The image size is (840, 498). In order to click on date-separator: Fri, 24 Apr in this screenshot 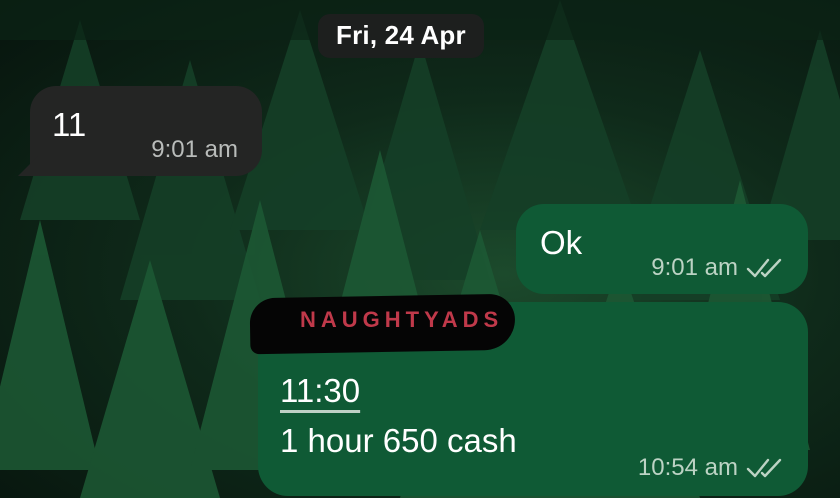, I will do `click(401, 36)`.